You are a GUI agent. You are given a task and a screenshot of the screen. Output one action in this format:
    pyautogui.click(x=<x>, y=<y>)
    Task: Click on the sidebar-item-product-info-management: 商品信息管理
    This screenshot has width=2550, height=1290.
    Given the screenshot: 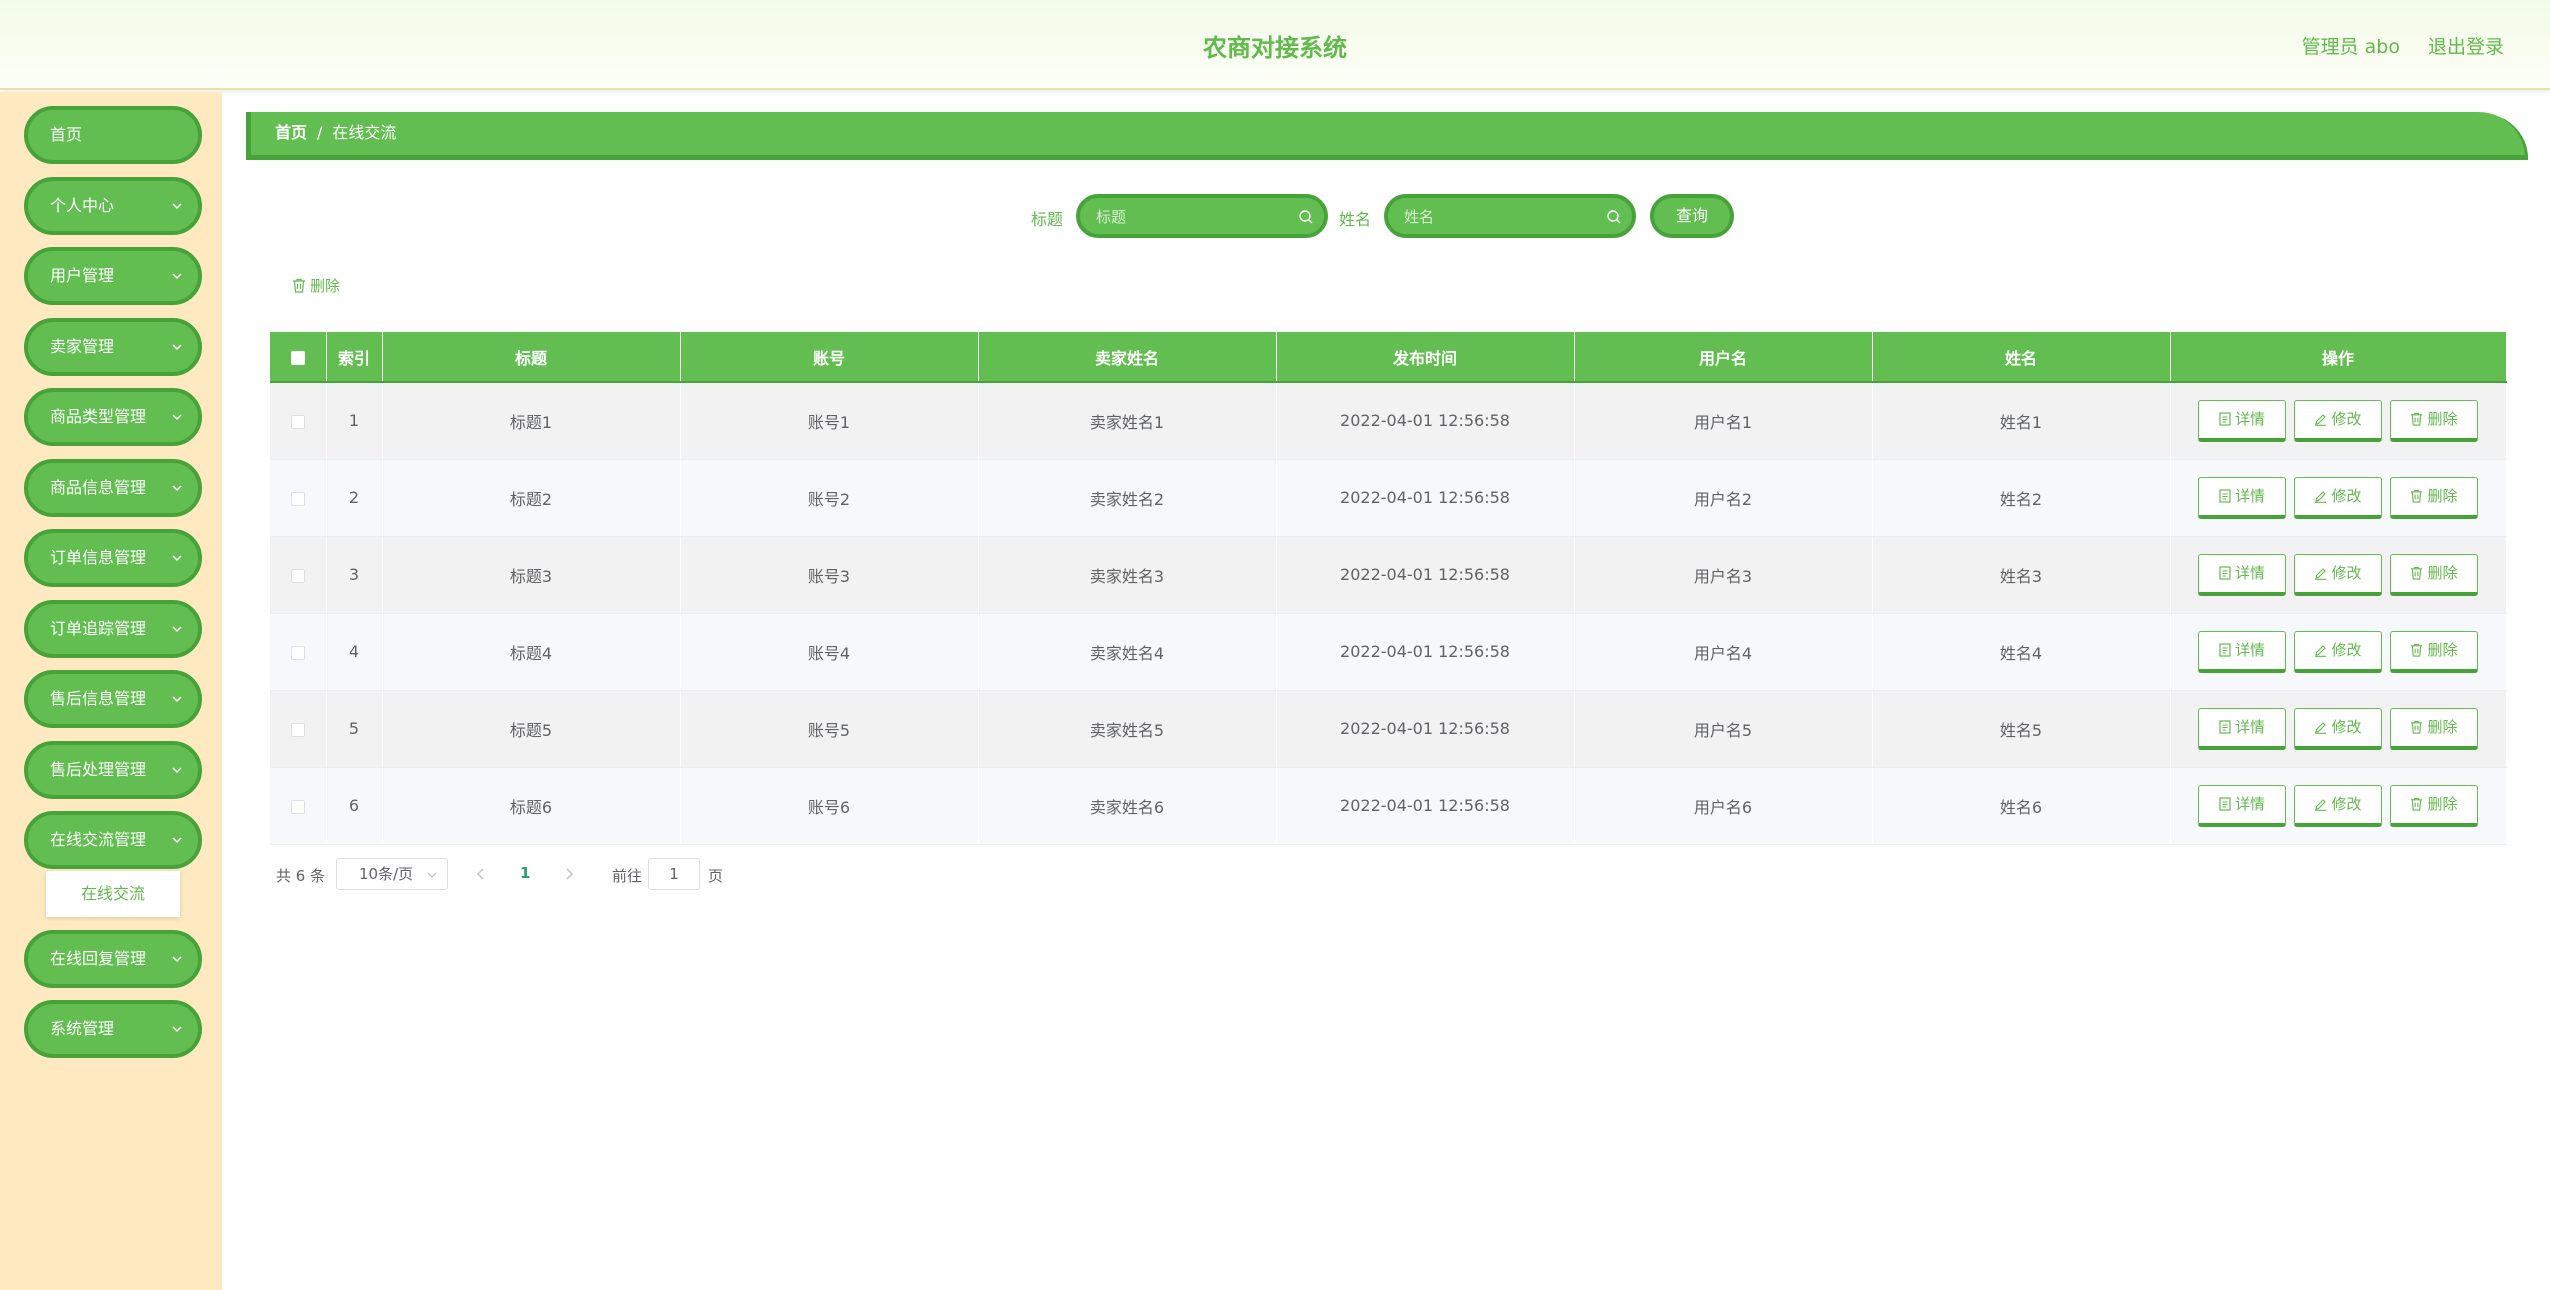 What is the action you would take?
    pyautogui.click(x=113, y=488)
    